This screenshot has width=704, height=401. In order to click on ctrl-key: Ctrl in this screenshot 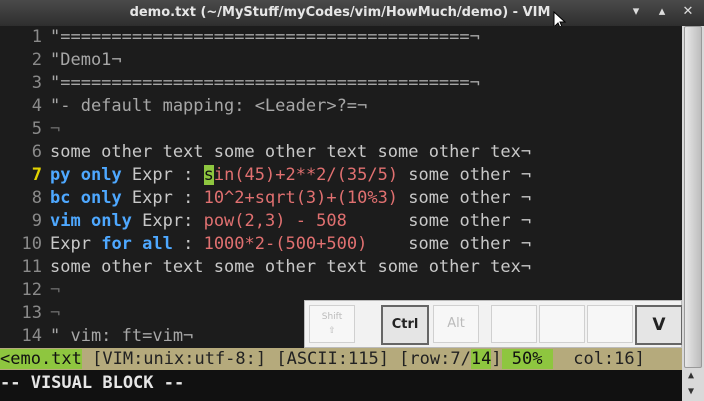, I will do `click(405, 325)`.